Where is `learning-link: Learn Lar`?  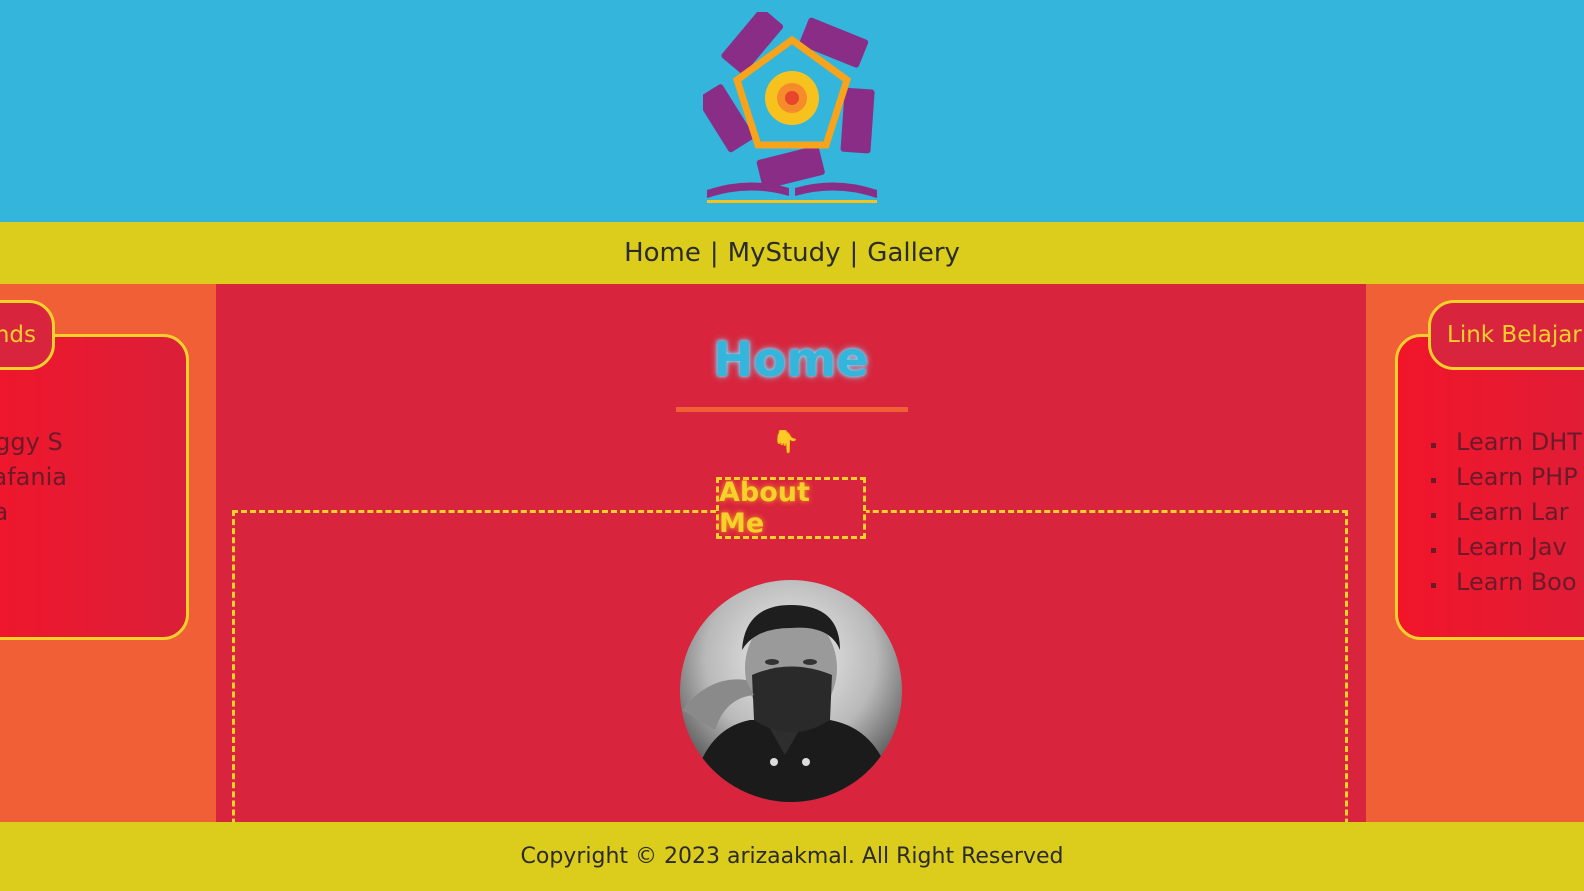
learning-link: Learn Lar is located at coordinates (1515, 512).